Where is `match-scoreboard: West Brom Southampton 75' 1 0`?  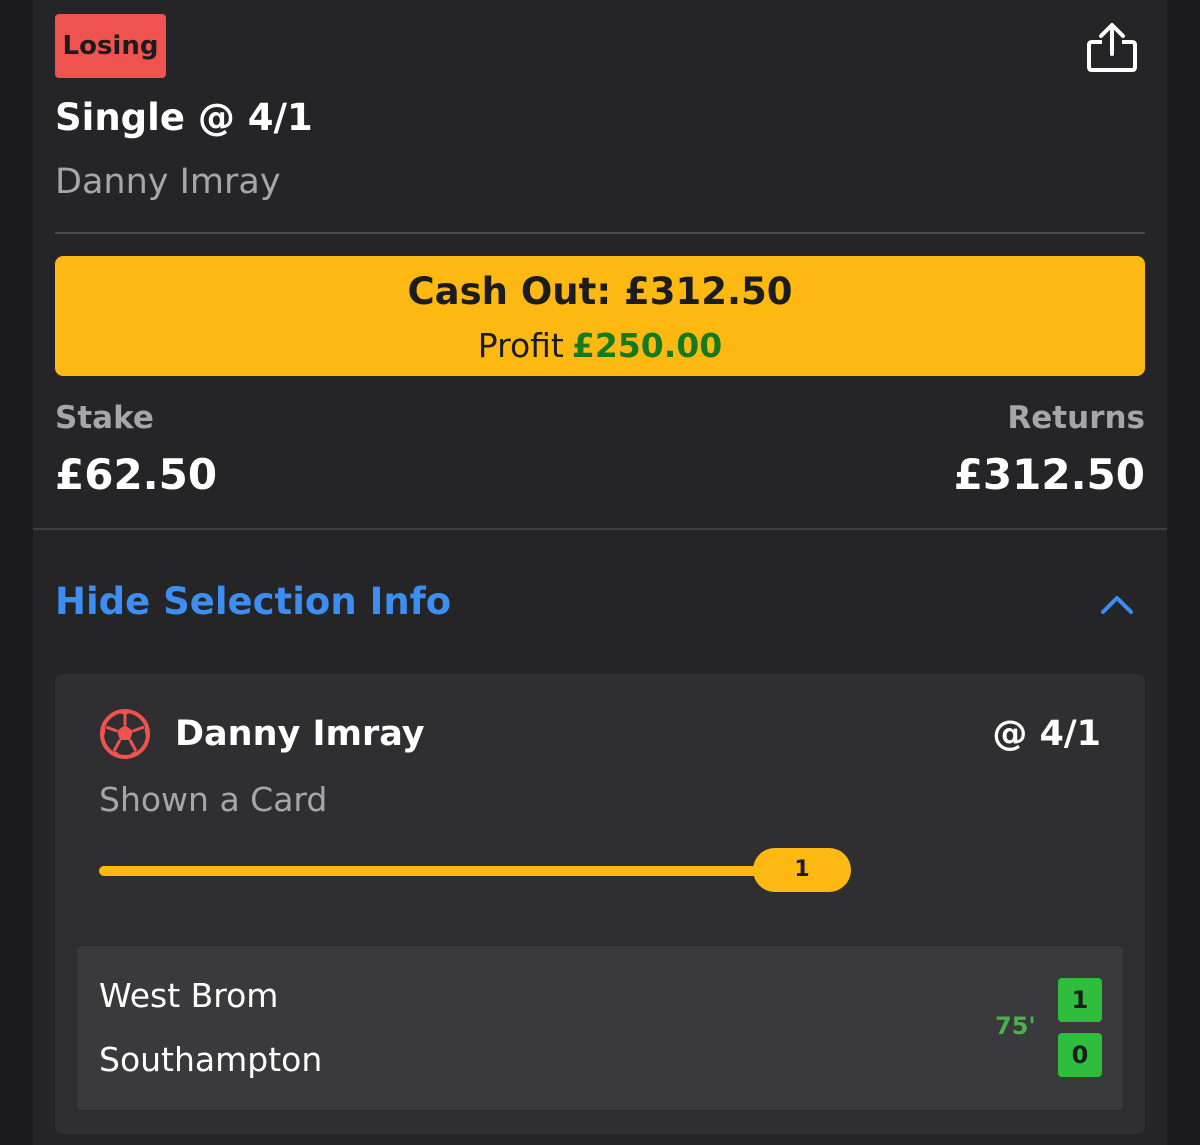
match-scoreboard: West Brom Southampton 75' 1 0 is located at coordinates (600, 1028).